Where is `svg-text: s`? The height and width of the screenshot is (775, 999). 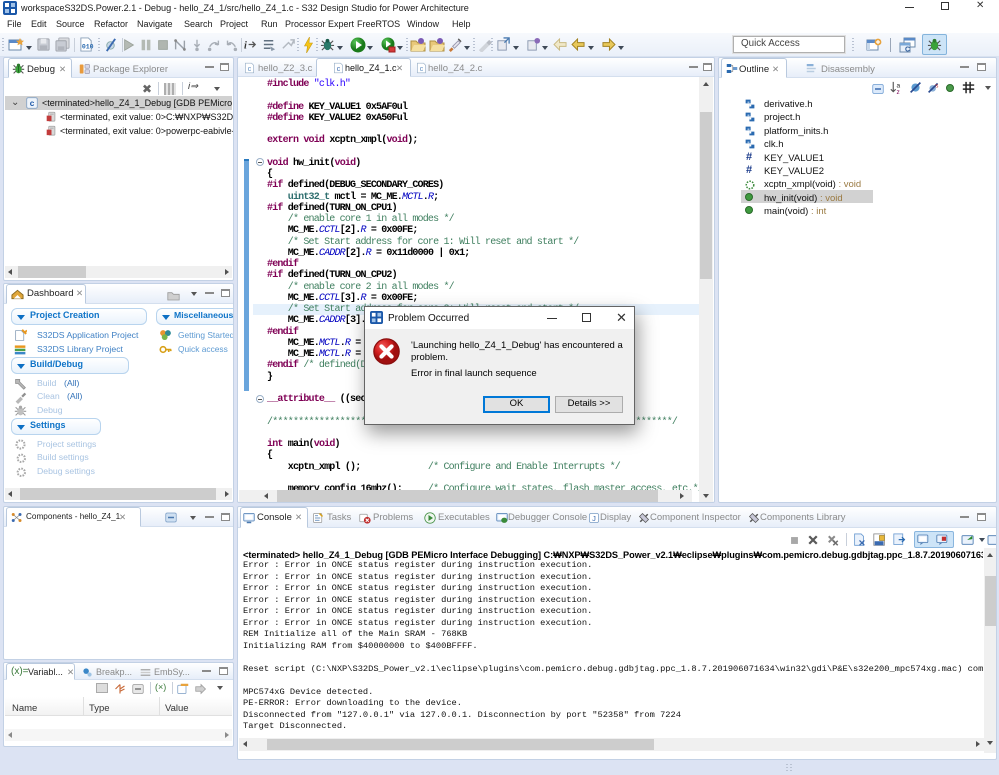
svg-text: s is located at coordinates (937, 86).